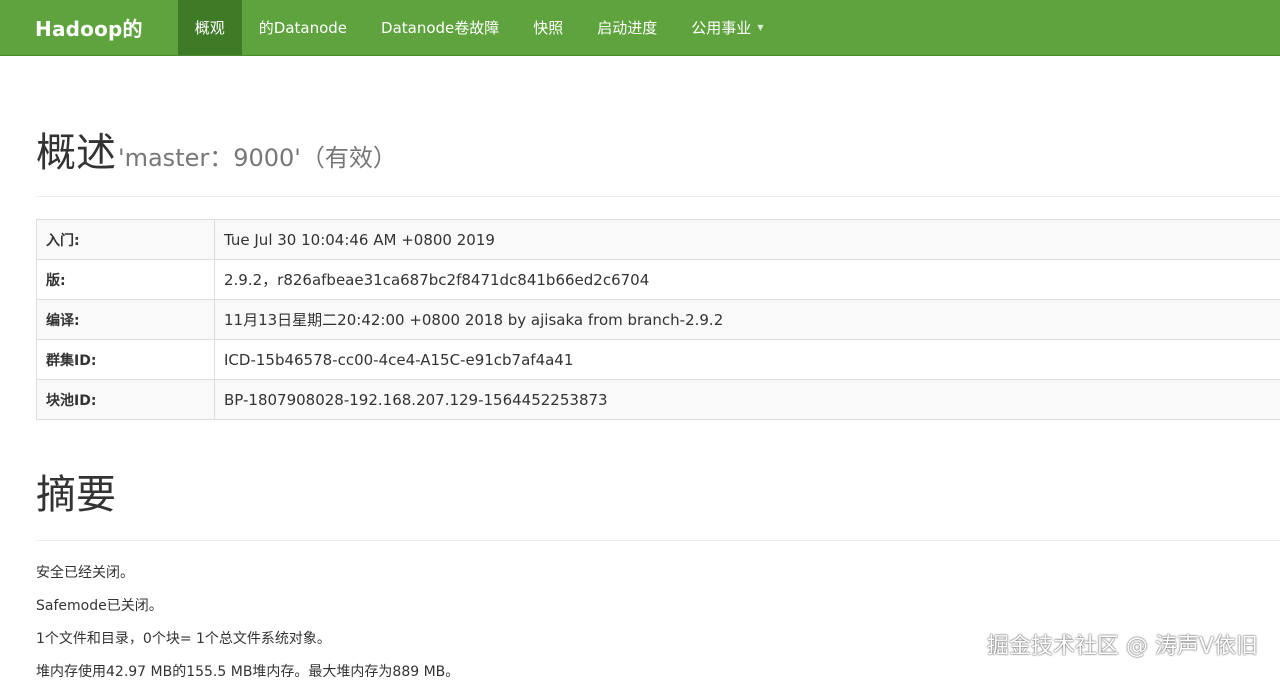 The width and height of the screenshot is (1280, 689). I want to click on row-key: 块池ID:, so click(126, 400).